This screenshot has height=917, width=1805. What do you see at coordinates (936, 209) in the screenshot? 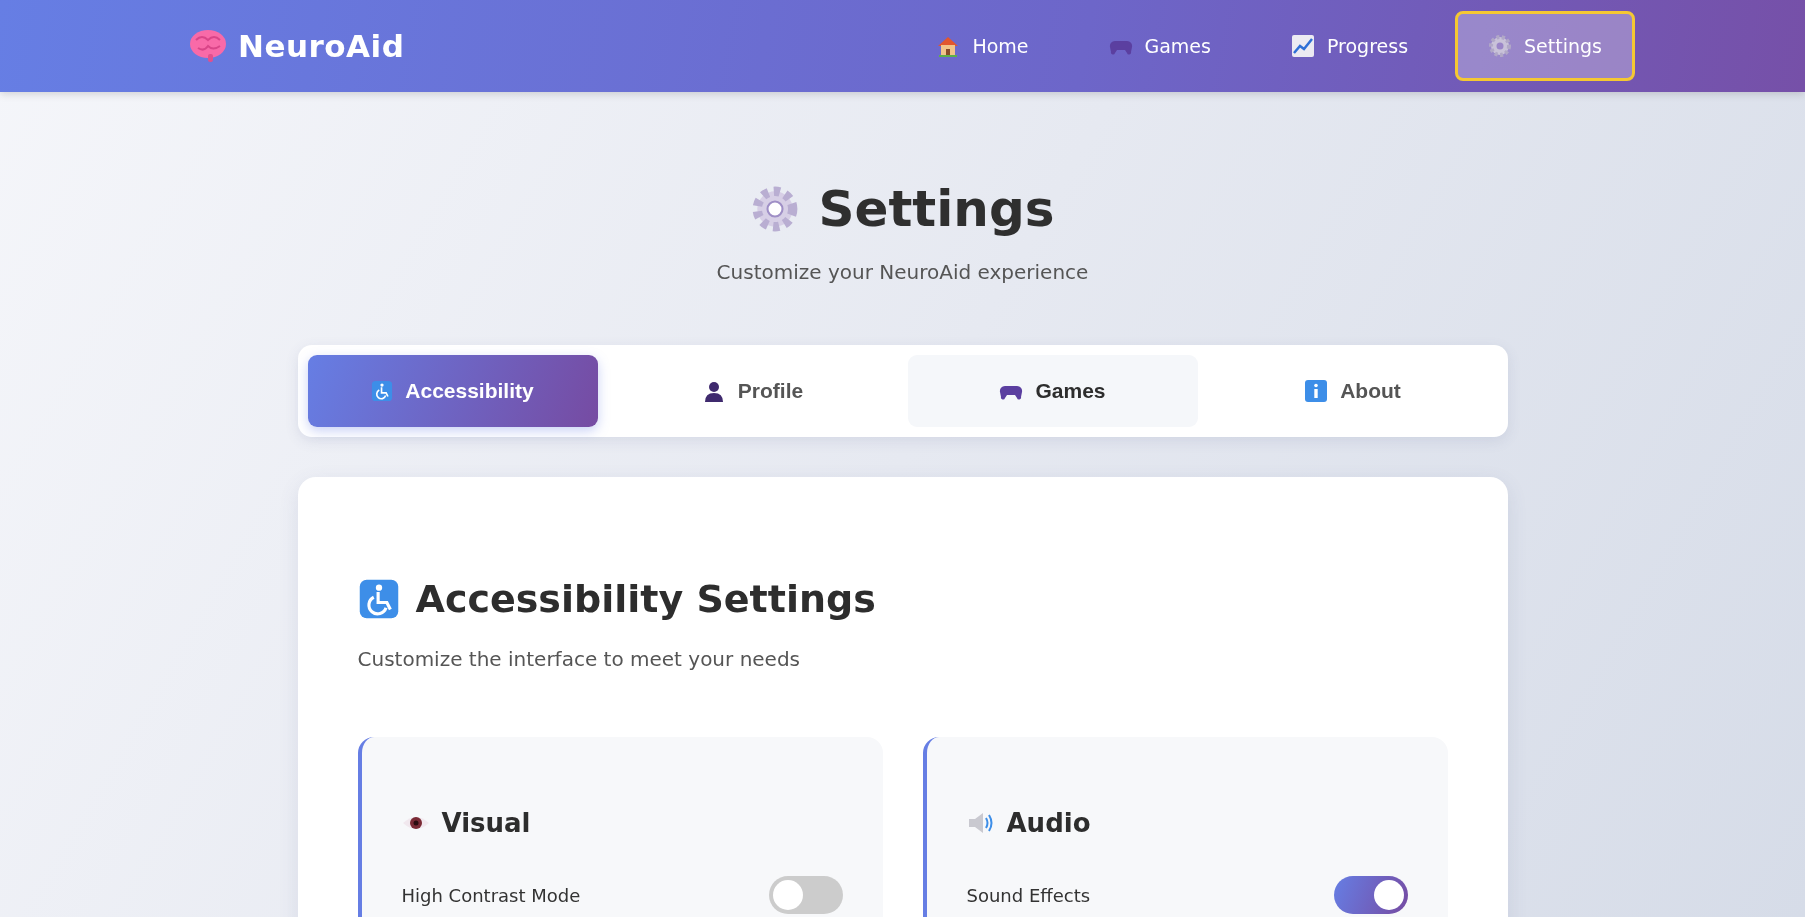
I see `page-title: Settings` at bounding box center [936, 209].